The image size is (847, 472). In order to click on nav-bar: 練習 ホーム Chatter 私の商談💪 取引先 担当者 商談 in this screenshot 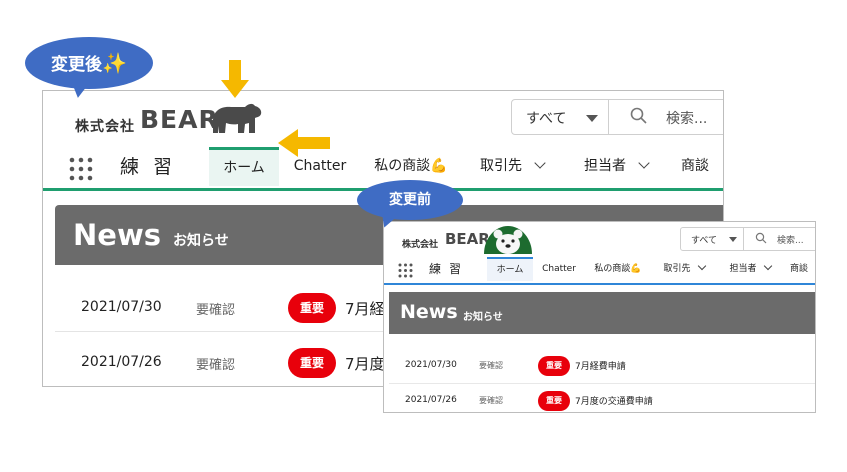, I will do `click(599, 270)`.